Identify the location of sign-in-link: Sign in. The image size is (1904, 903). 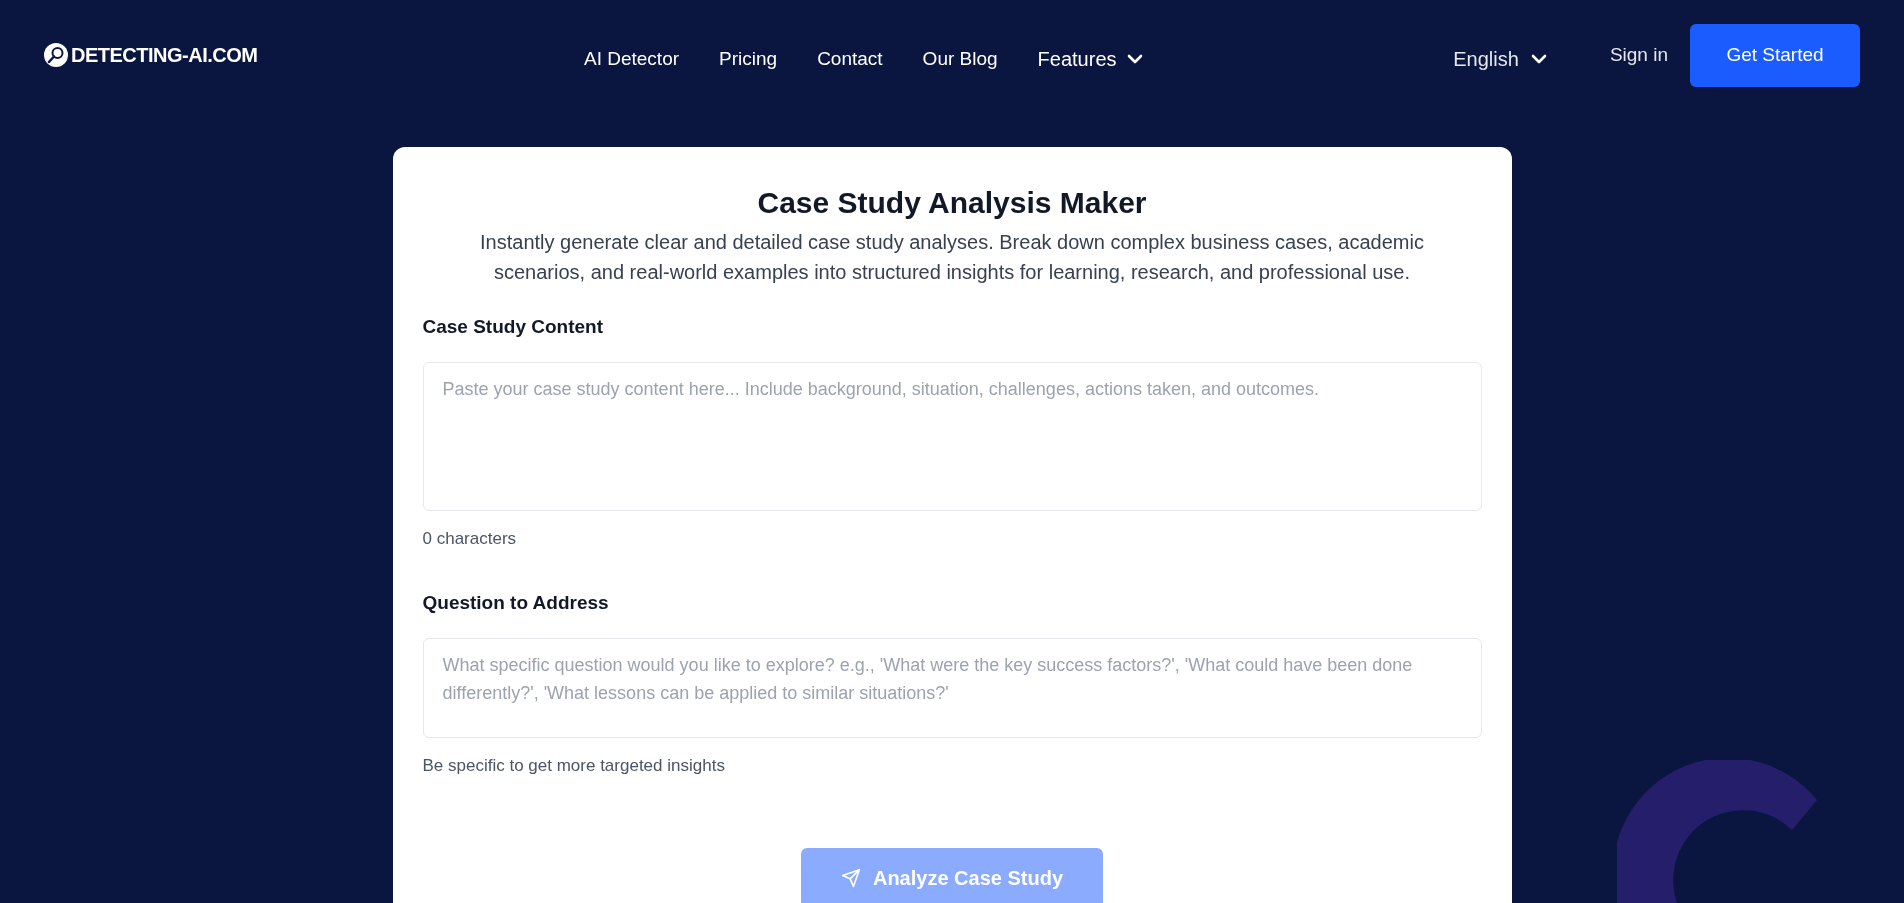
(1638, 55).